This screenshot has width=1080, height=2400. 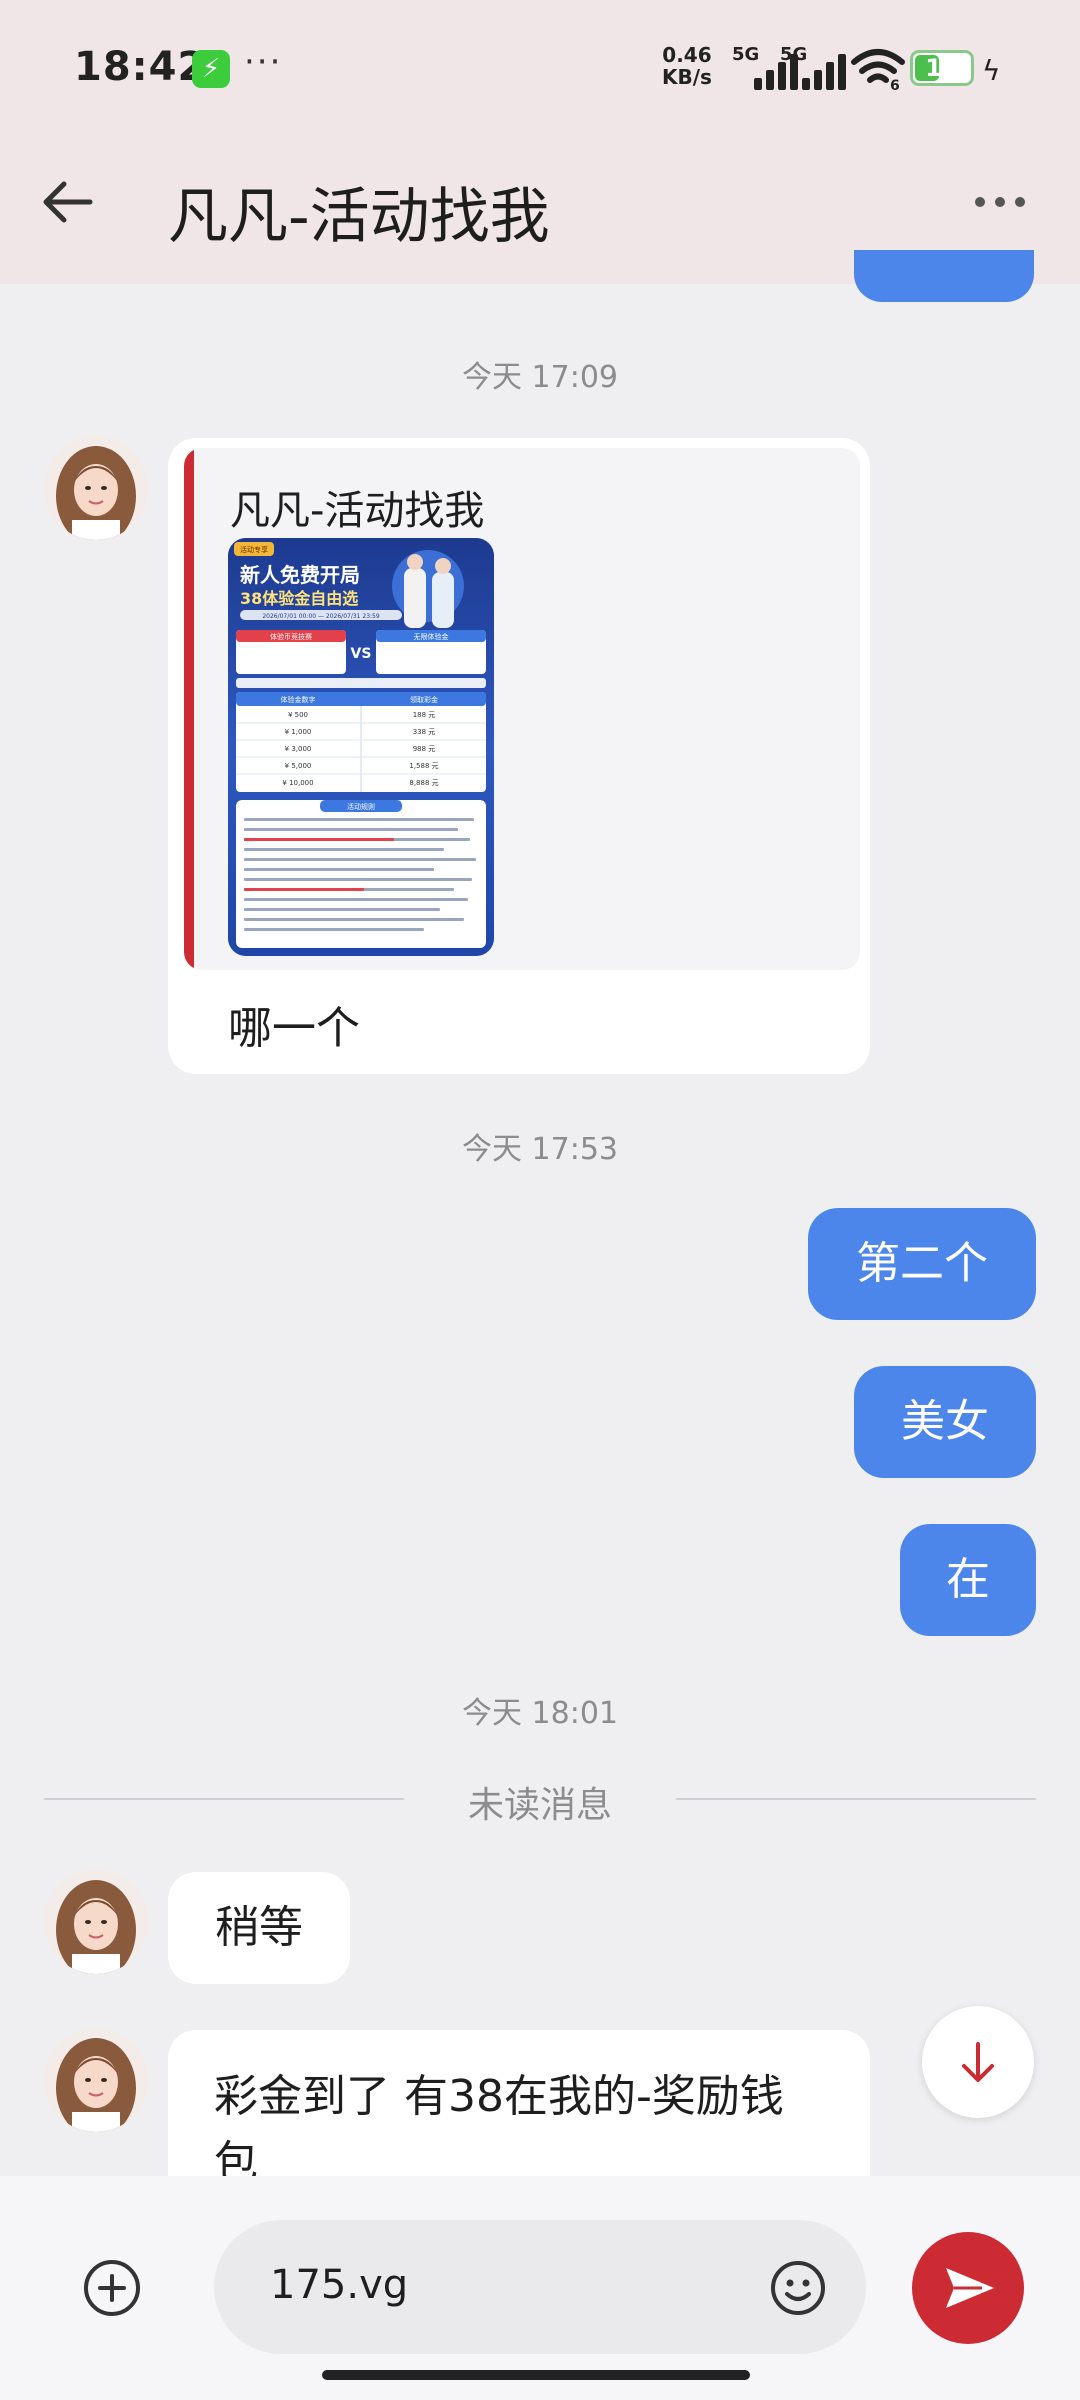 I want to click on message-text-which-one: 哪一个, so click(x=294, y=1028).